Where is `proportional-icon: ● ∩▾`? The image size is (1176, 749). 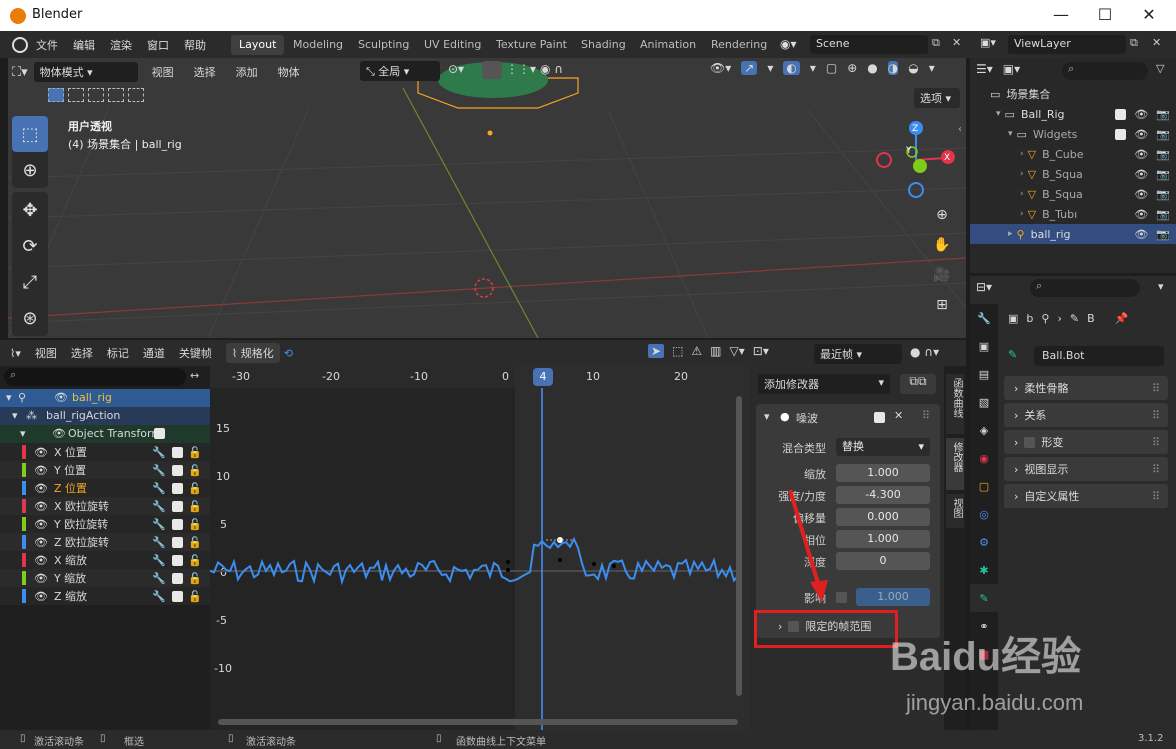 proportional-icon: ● ∩▾ is located at coordinates (924, 352).